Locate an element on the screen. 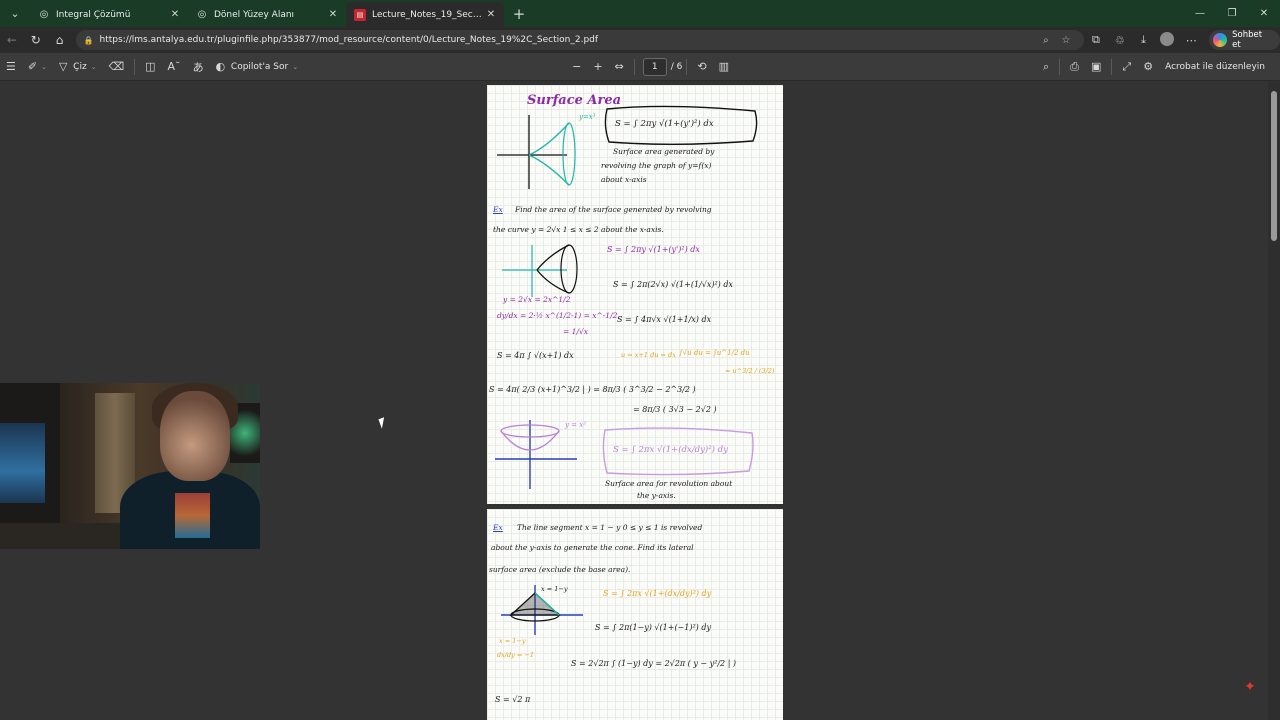 This screenshot has width=1280, height=720. desc-line-1: Surface area generated by is located at coordinates (664, 151).